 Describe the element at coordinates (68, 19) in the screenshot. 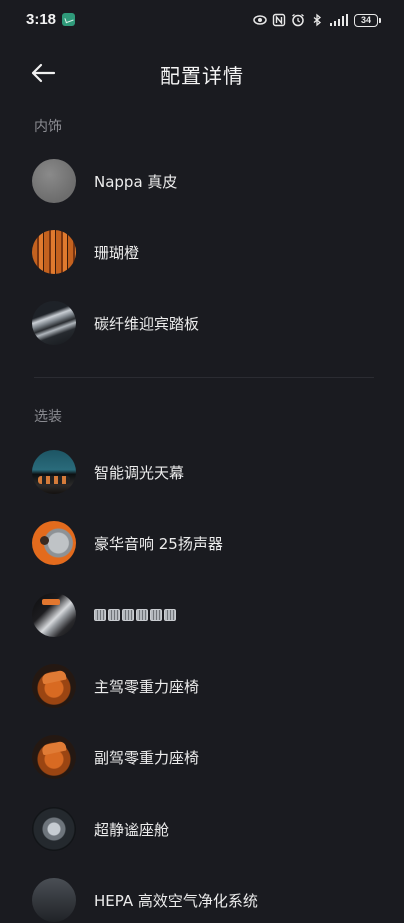

I see `app-notification-icon` at that location.